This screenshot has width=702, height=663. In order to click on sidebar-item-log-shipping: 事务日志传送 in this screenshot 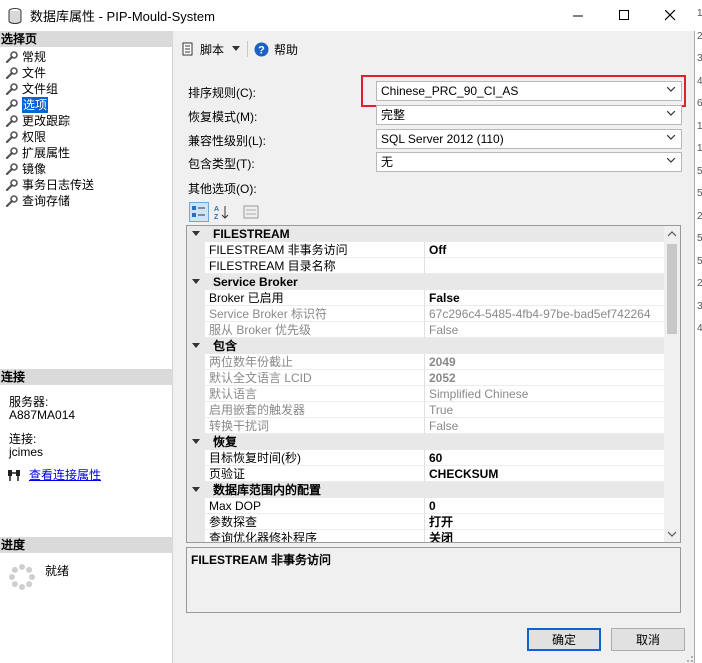, I will do `click(86, 185)`.